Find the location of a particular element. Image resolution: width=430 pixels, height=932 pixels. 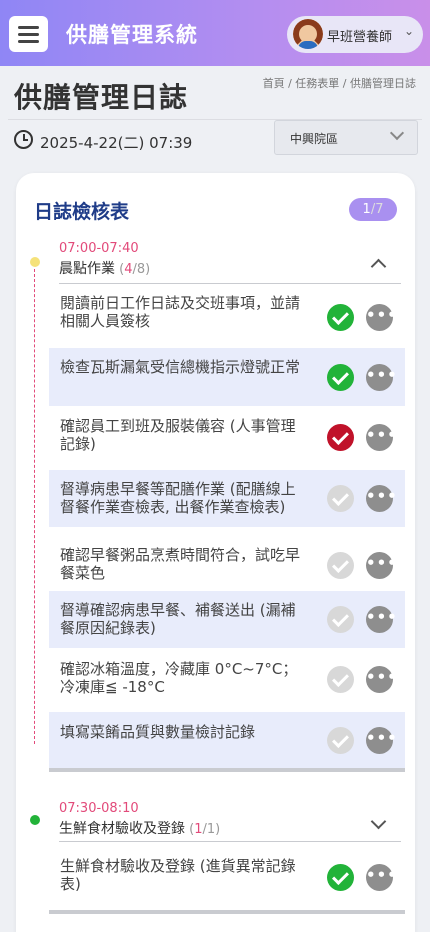

section-total-count: /1 is located at coordinates (209, 829).